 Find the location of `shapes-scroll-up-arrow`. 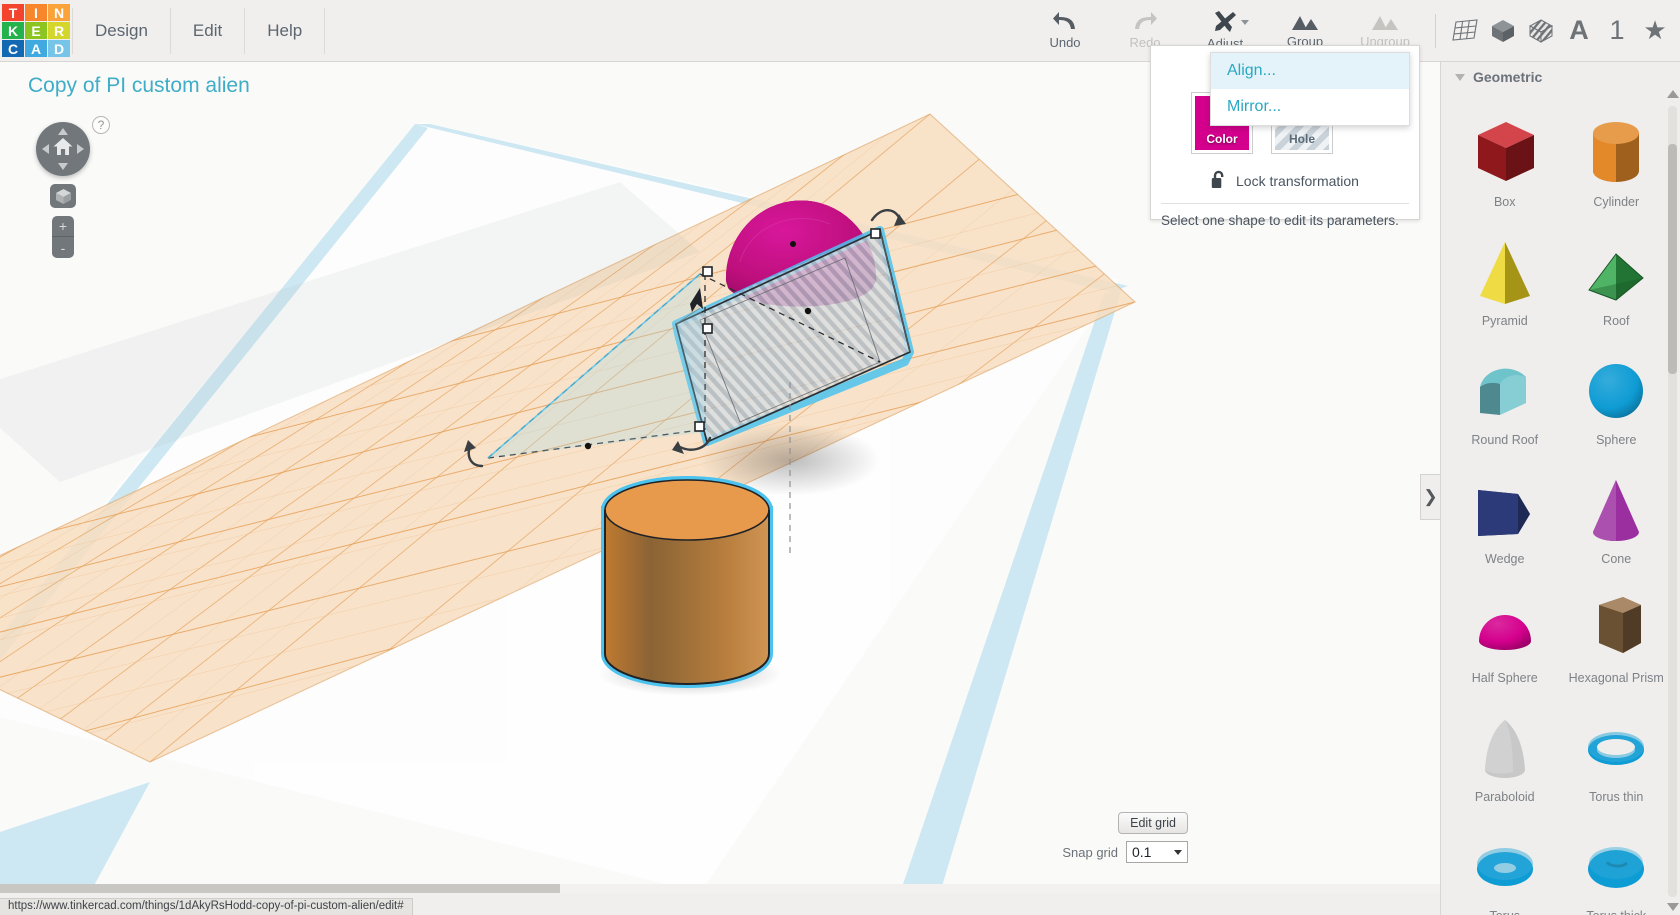

shapes-scroll-up-arrow is located at coordinates (1673, 94).